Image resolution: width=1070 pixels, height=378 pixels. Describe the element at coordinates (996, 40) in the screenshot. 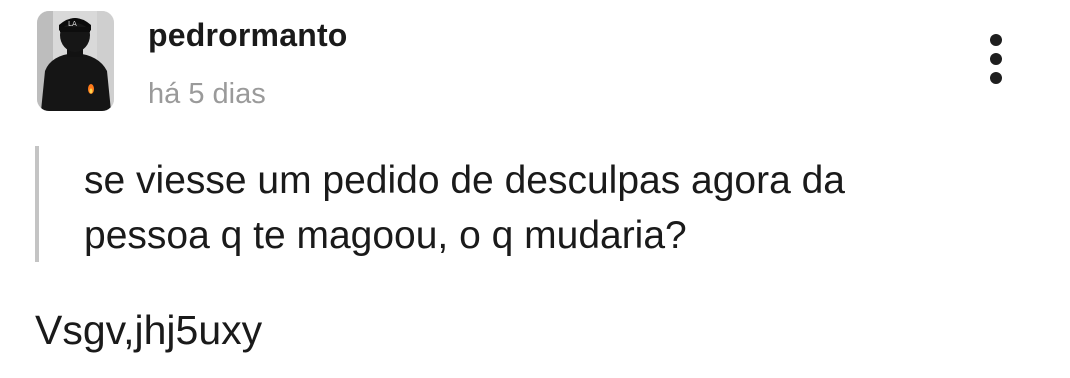

I see `more-vertical-icon` at that location.